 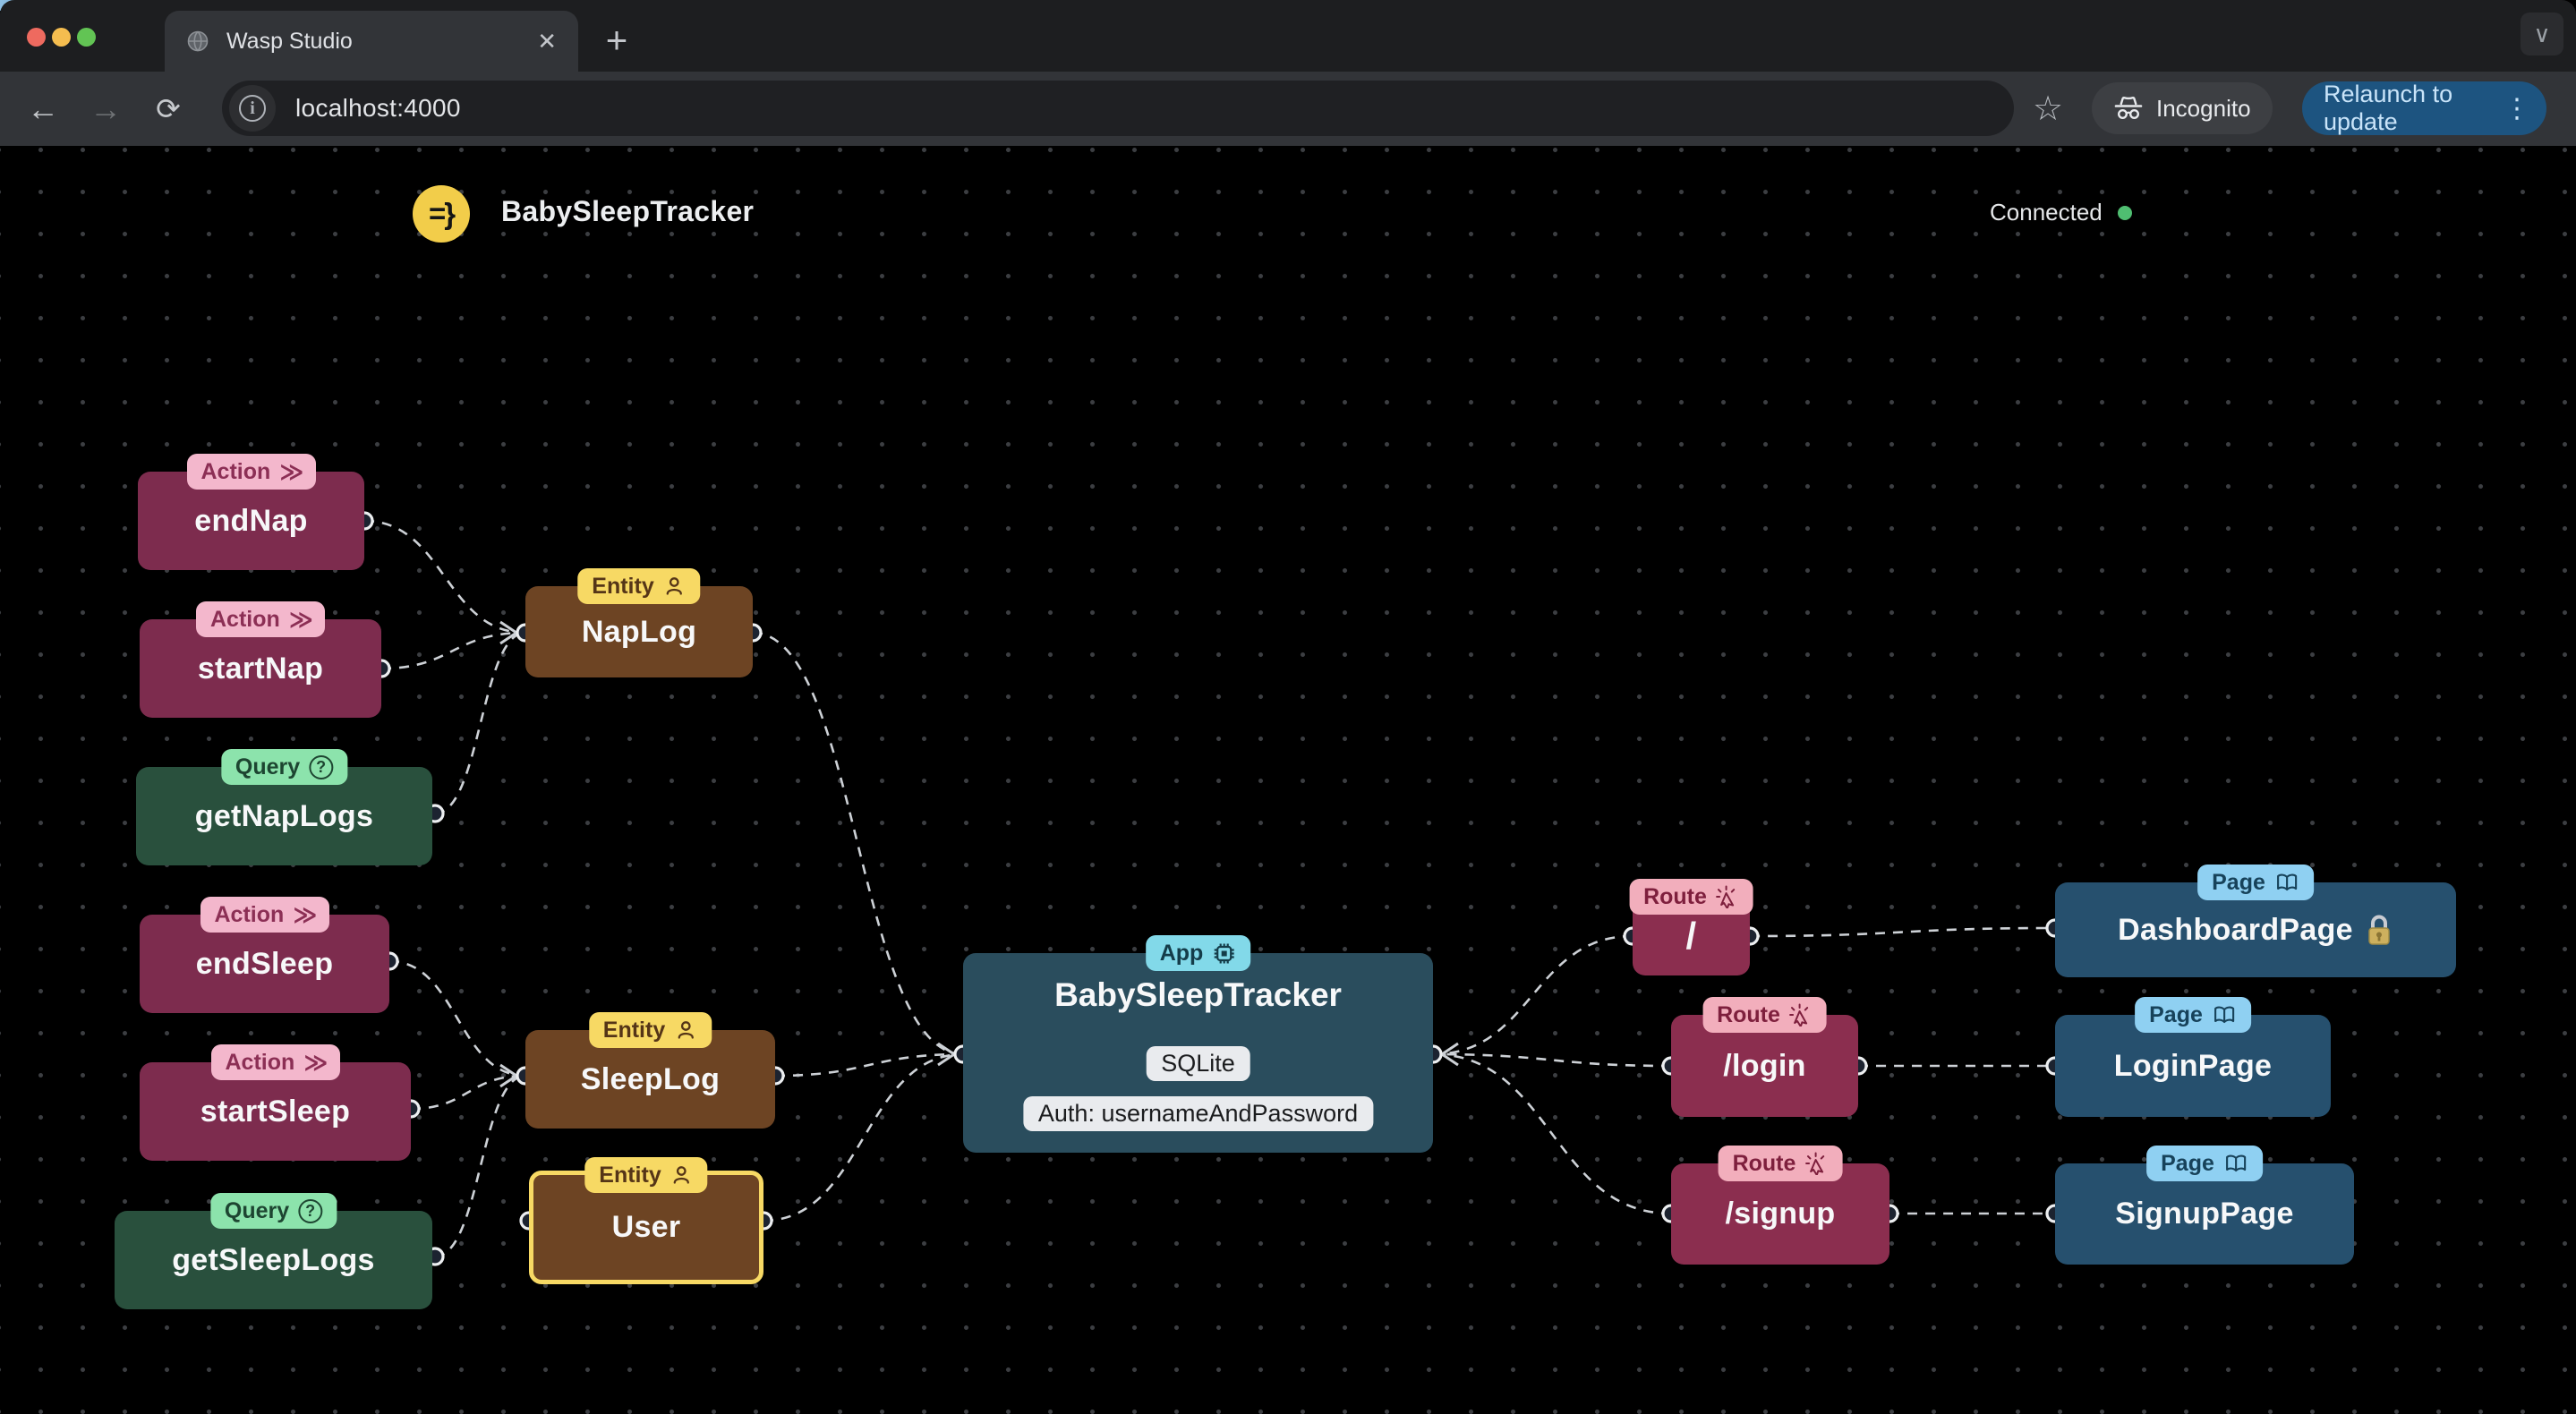 I want to click on database-chip: SQLite, so click(x=1198, y=1063).